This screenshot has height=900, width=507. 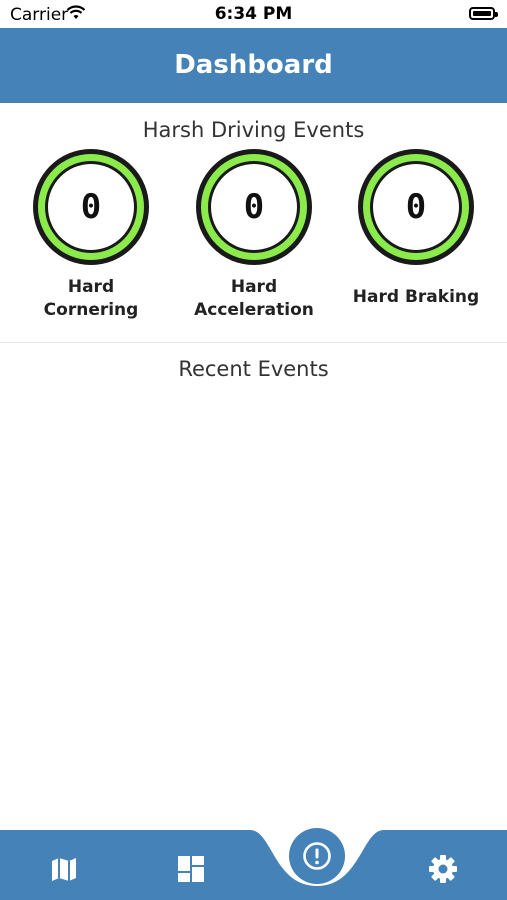 I want to click on dashboard-icon, so click(x=191, y=869).